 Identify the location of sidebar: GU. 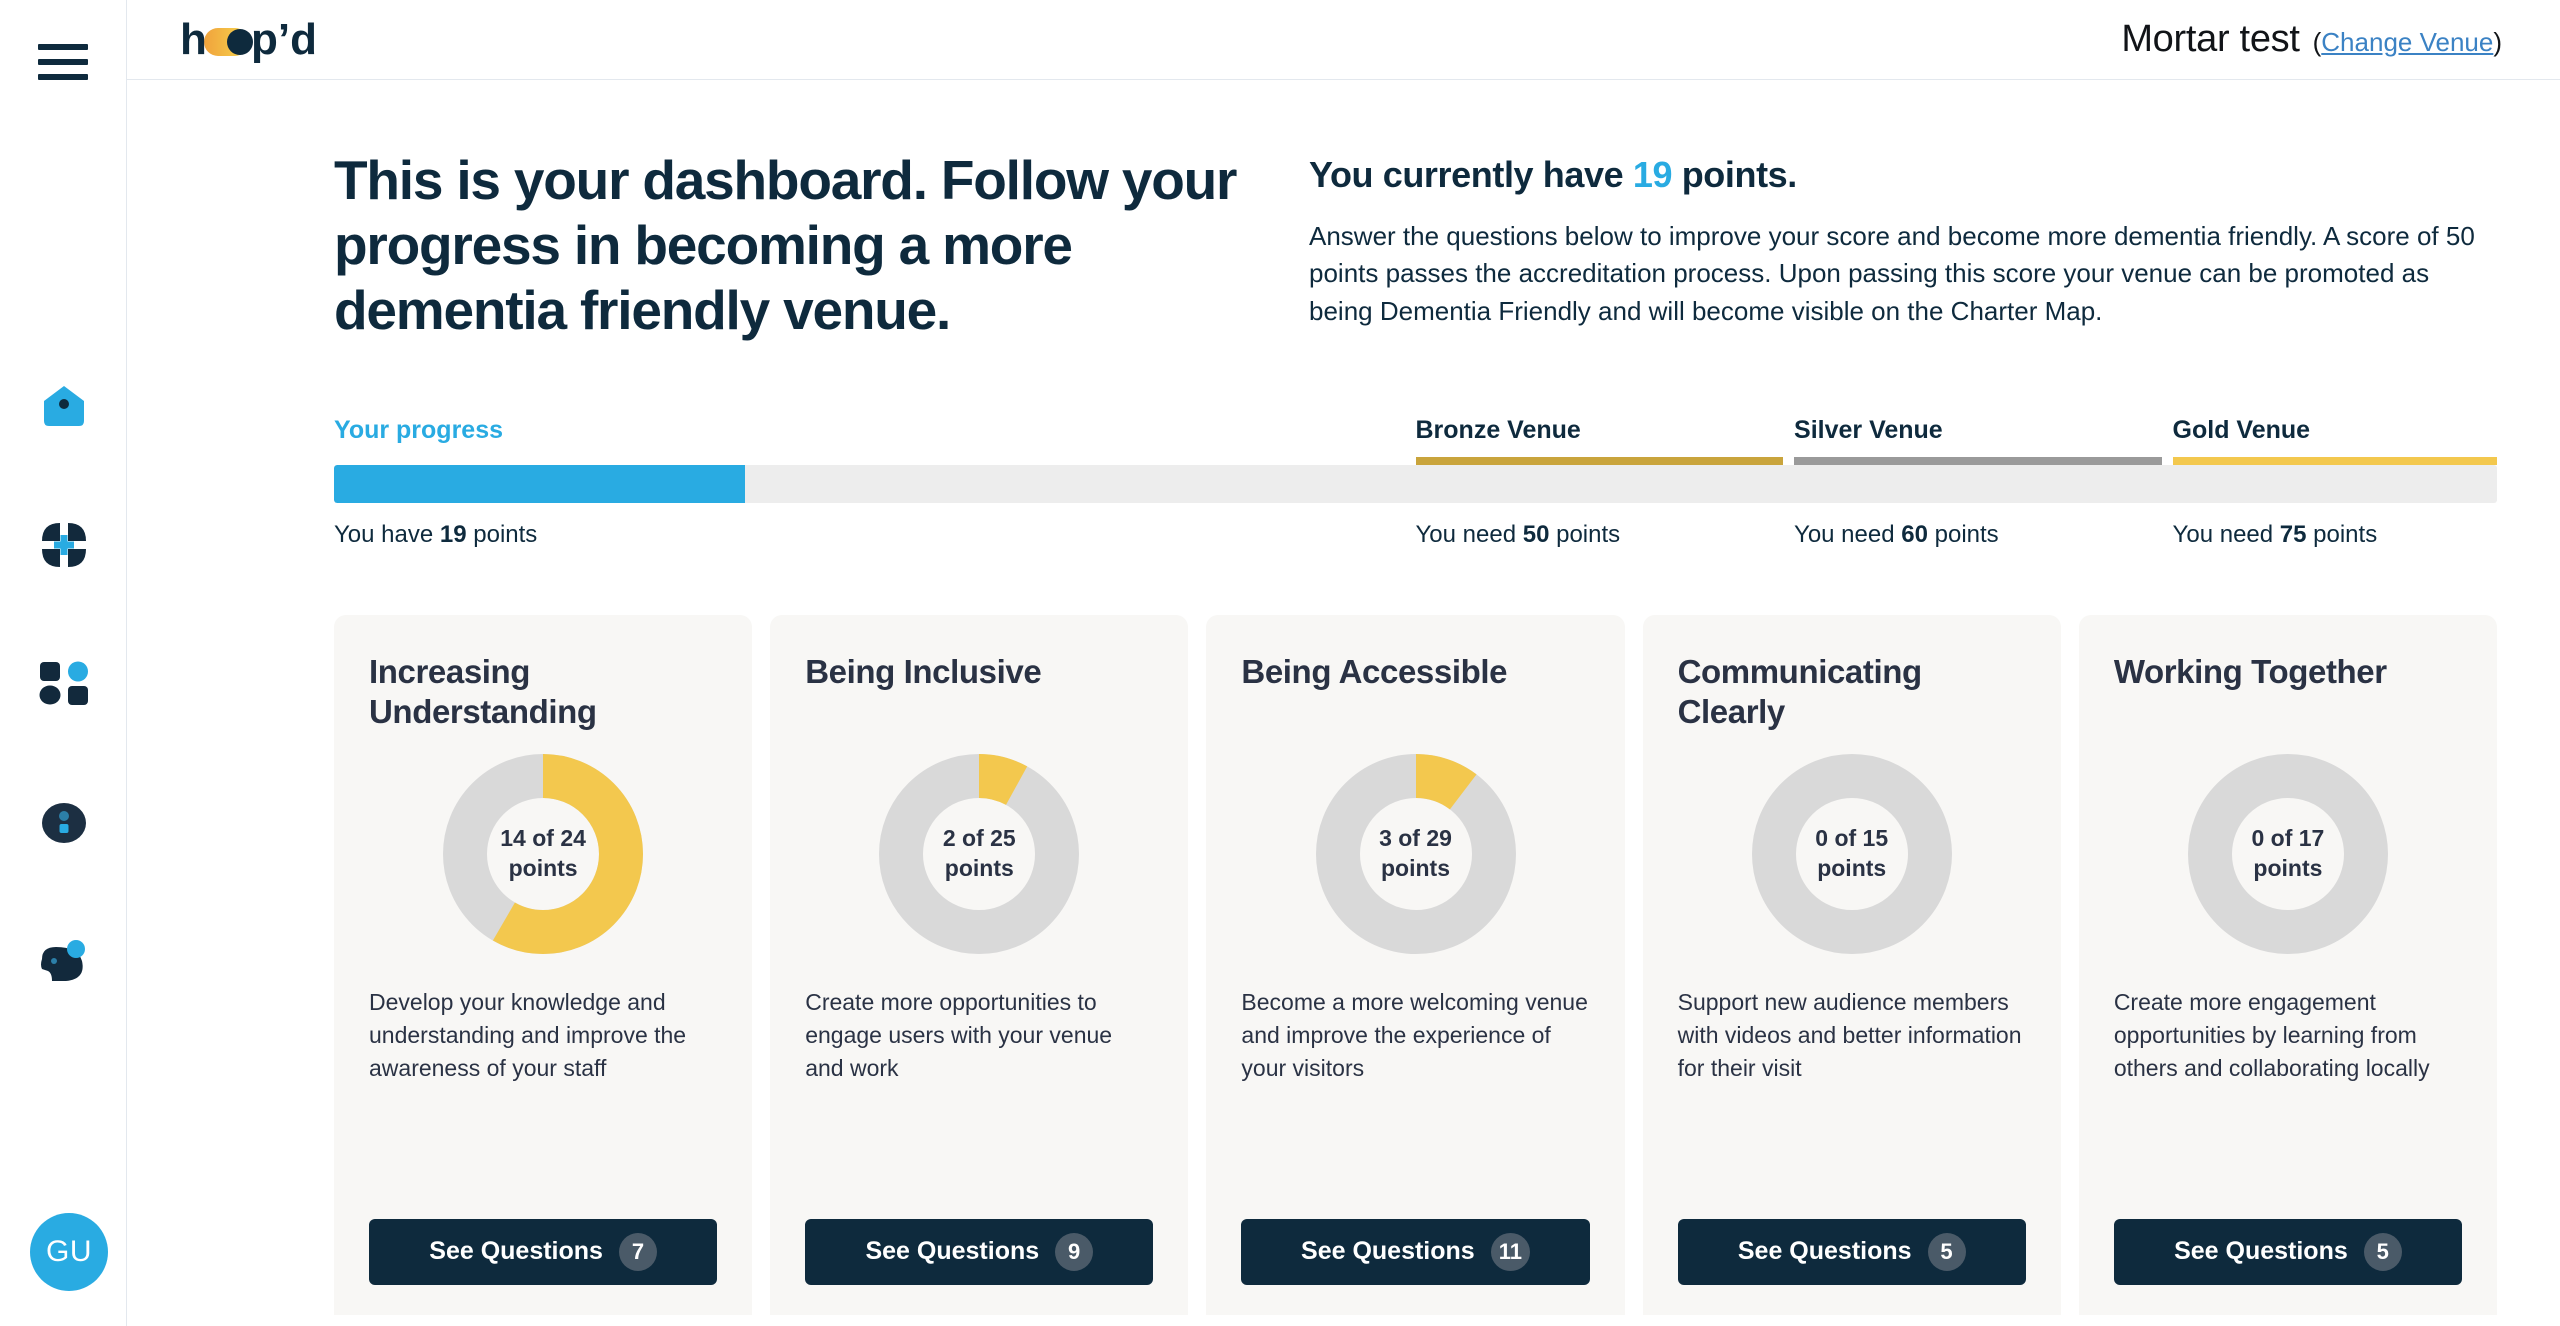
(63, 663).